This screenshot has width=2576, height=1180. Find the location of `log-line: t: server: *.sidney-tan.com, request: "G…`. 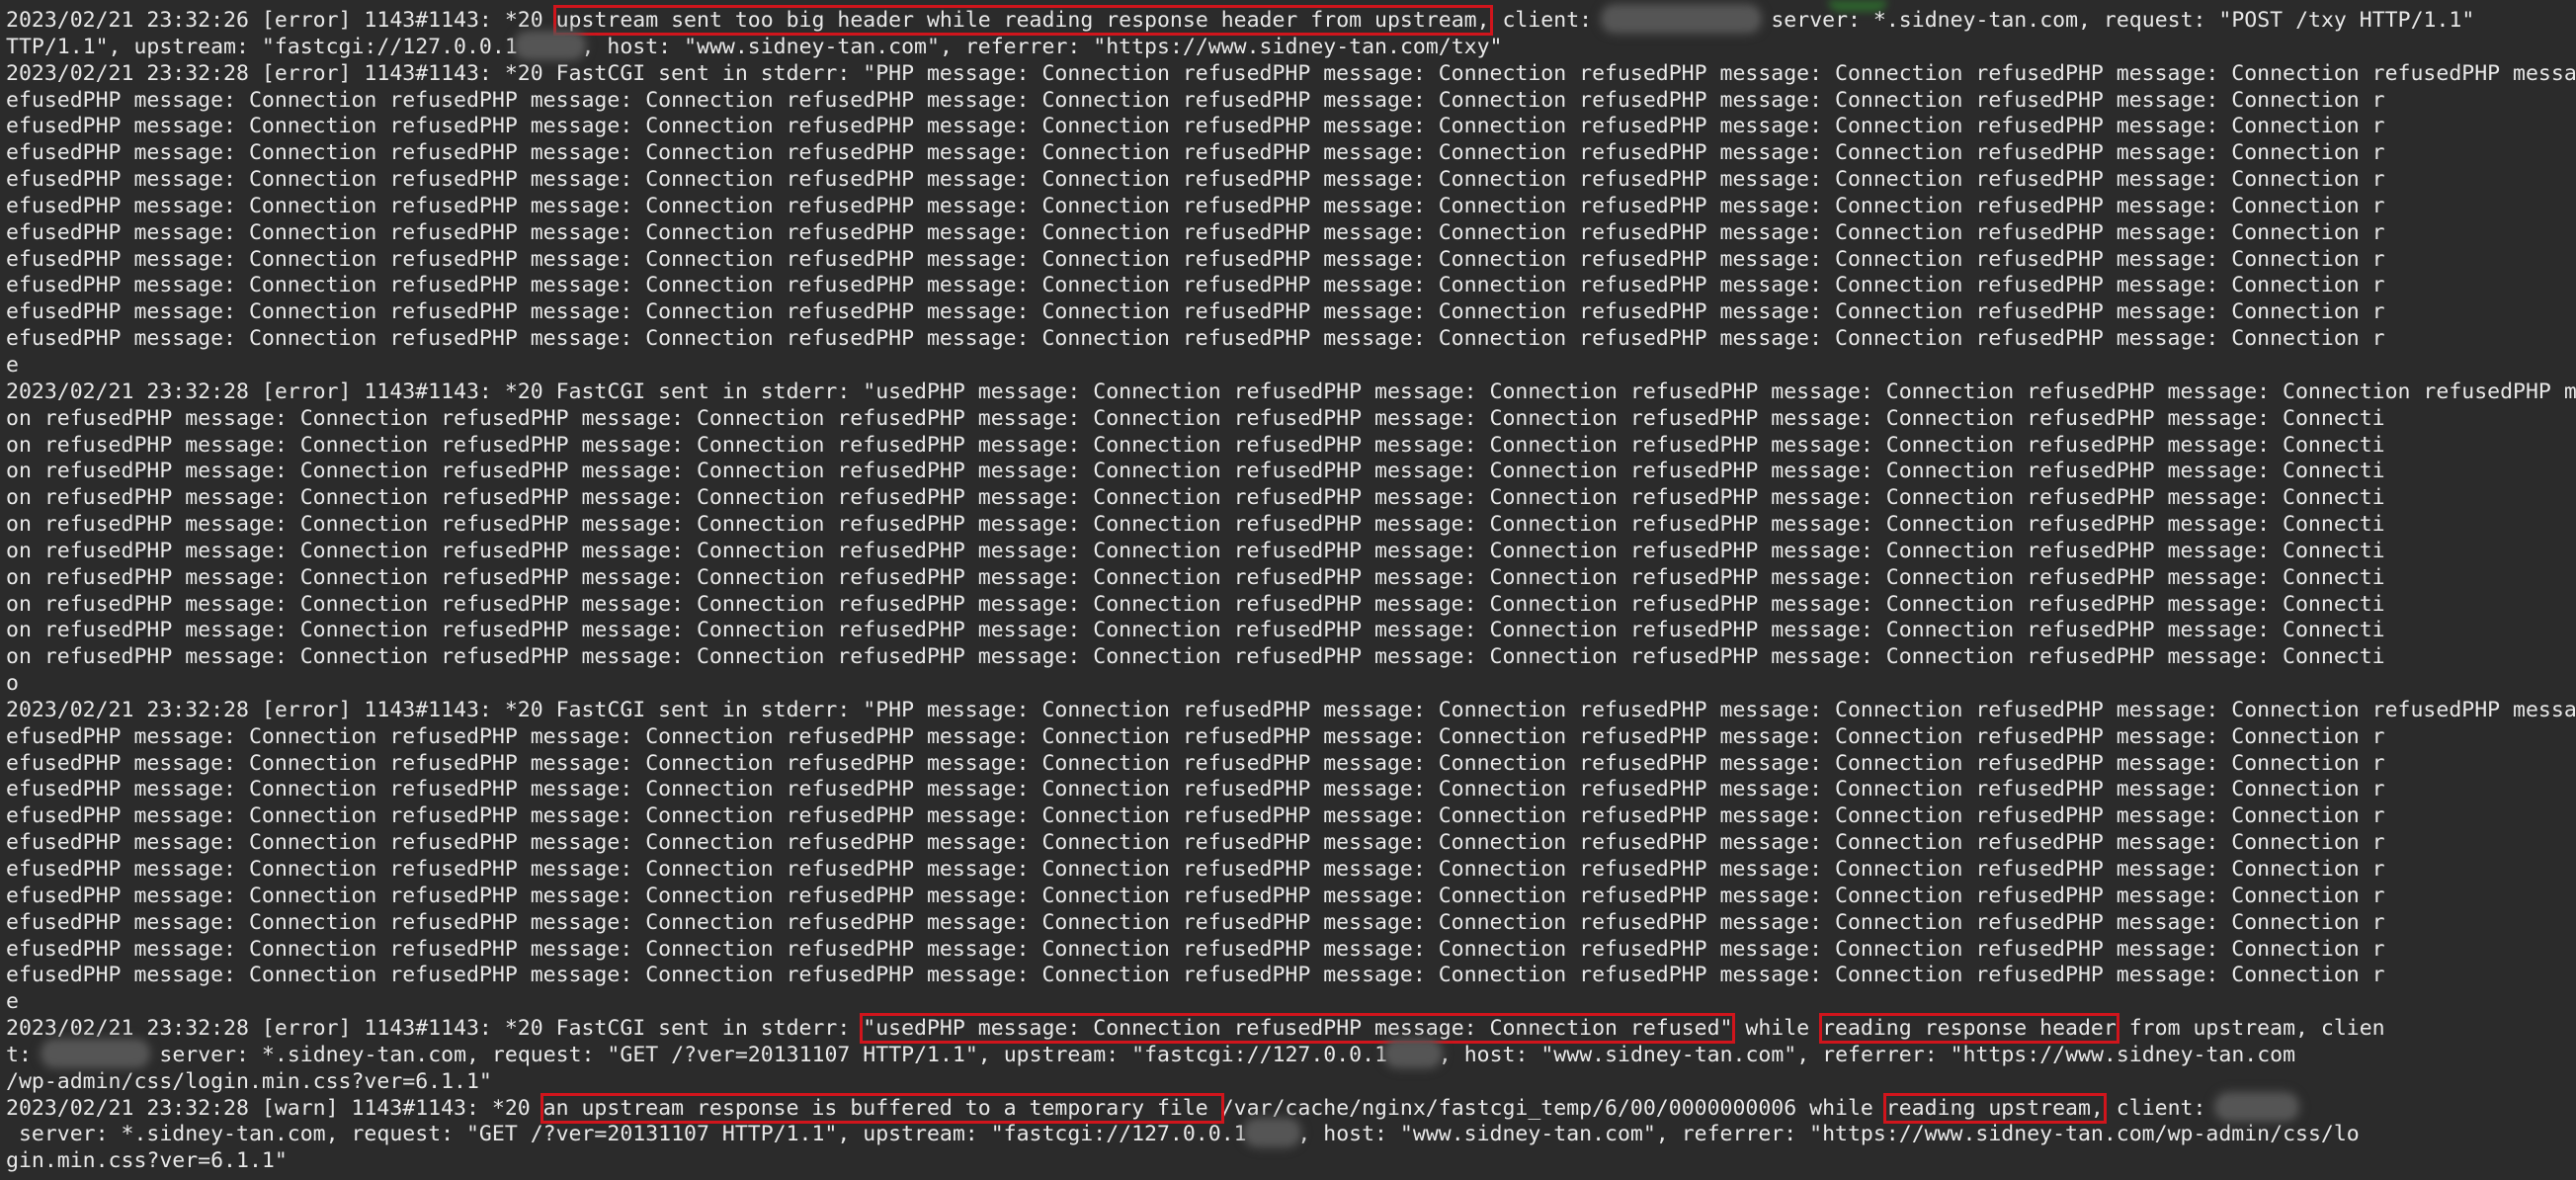

log-line: t: server: *.sidney-tan.com, request: "G… is located at coordinates (1291, 1055).